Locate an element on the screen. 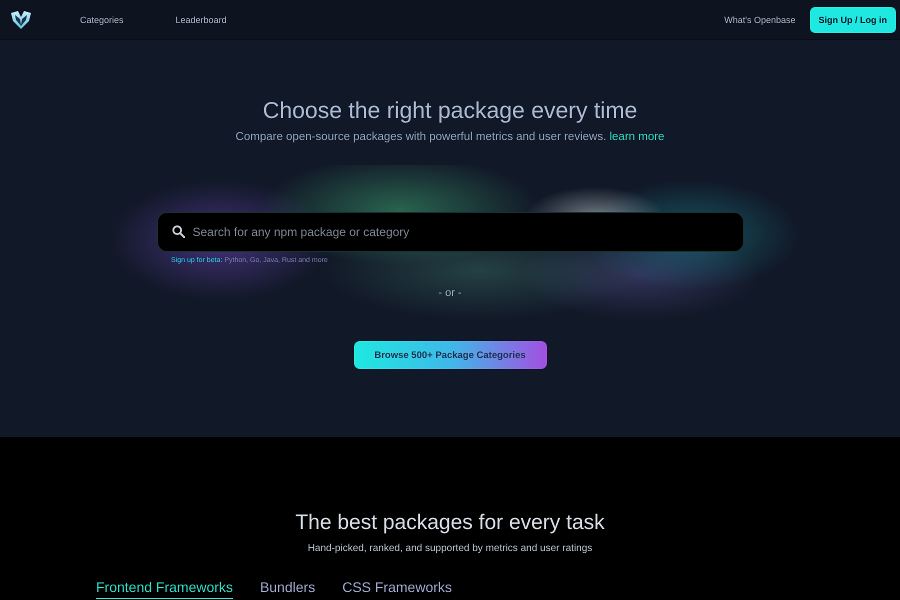  section-title: The best packages for every task is located at coordinates (450, 523).